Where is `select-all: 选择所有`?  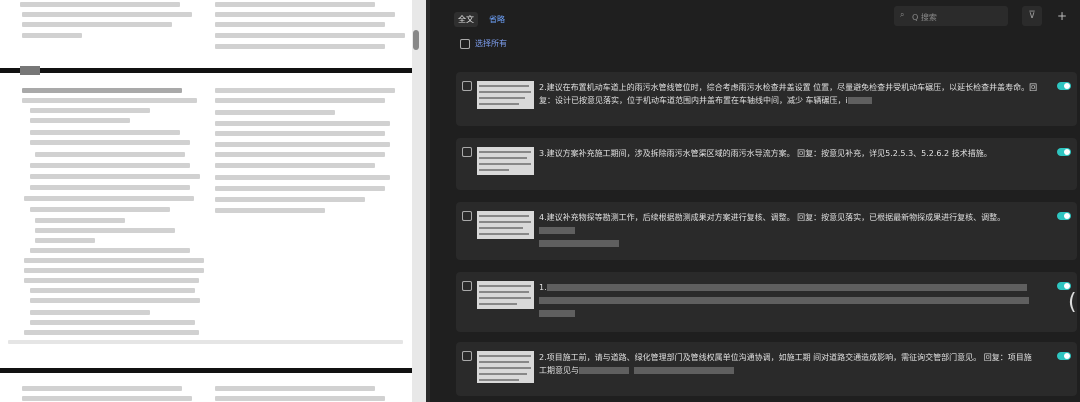 select-all: 选择所有 is located at coordinates (483, 43).